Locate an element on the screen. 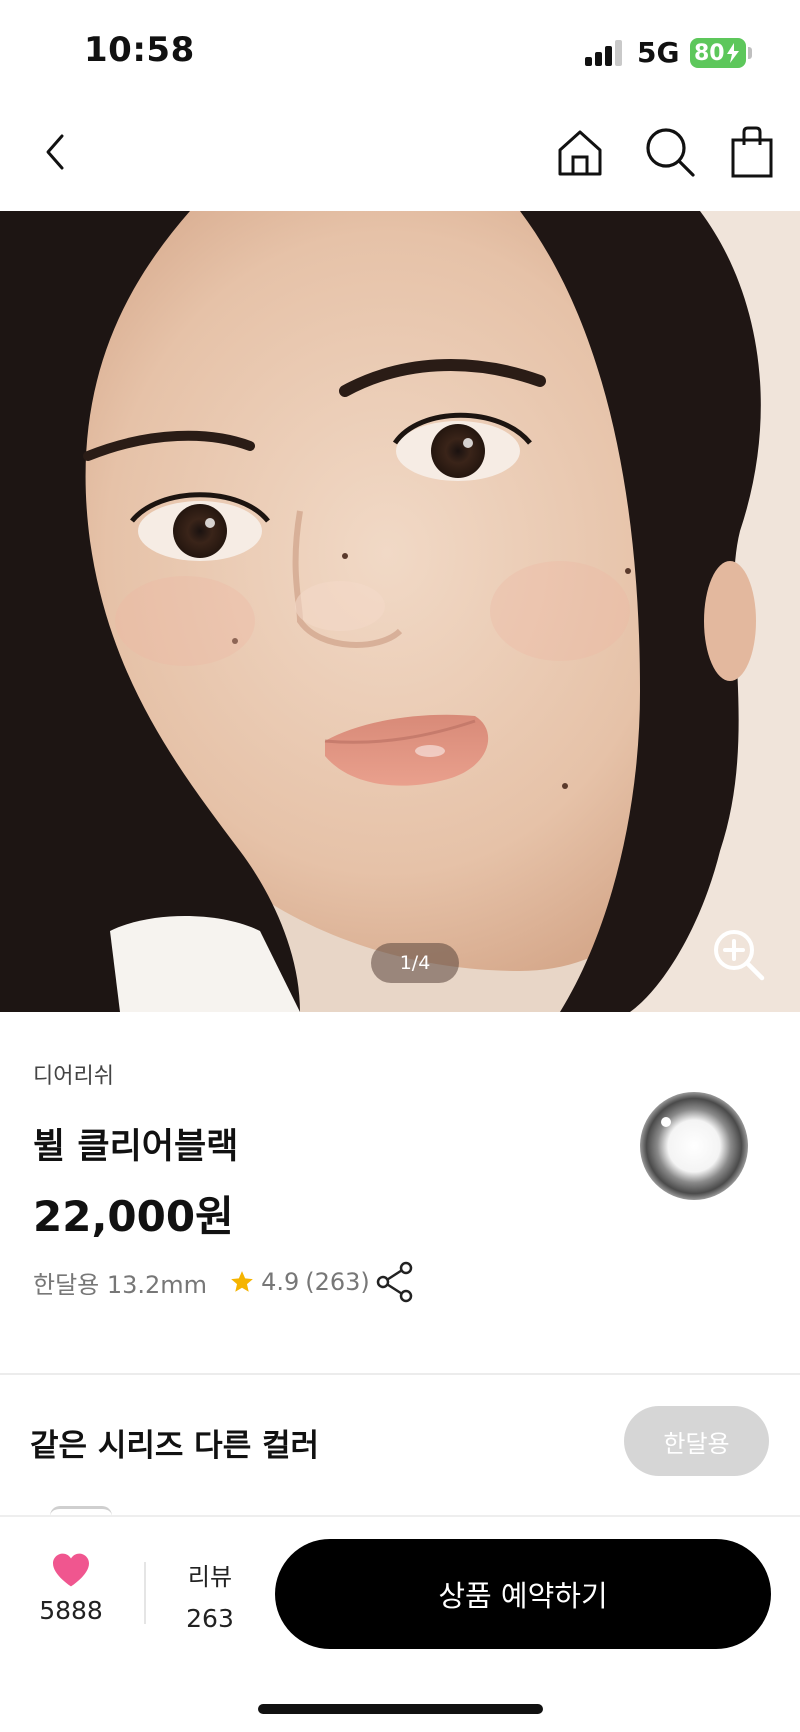 Image resolution: width=800 pixels, height=1732 pixels. status-bar: 10:58 5G 80 is located at coordinates (400, 50).